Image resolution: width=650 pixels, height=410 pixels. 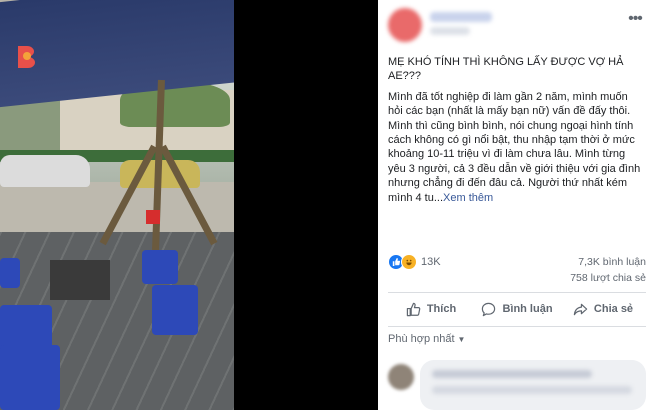 I want to click on share-label: Chia sẻ, so click(x=613, y=309).